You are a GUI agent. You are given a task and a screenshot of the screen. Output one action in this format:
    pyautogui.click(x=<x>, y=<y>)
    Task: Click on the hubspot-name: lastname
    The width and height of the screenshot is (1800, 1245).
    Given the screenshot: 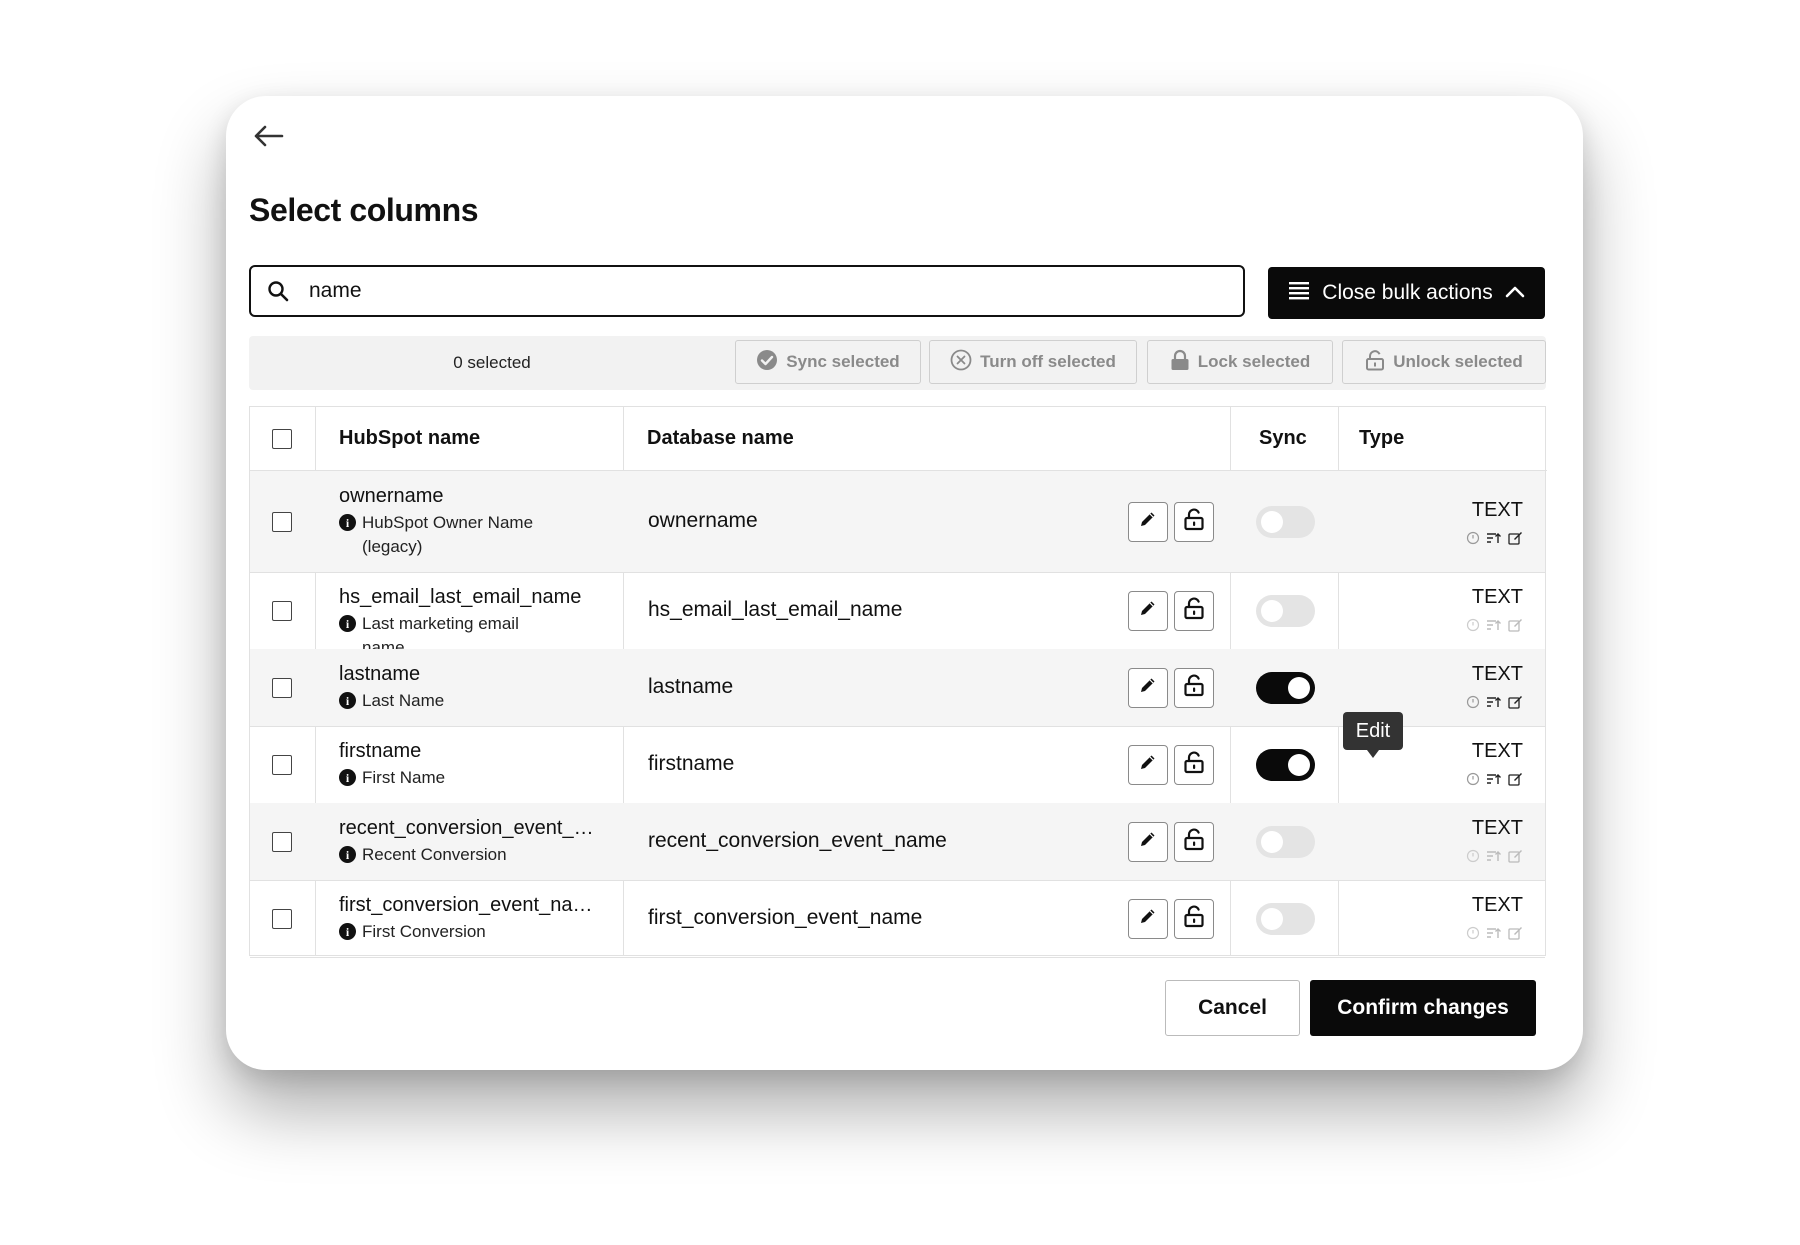 What is the action you would take?
    pyautogui.click(x=380, y=674)
    